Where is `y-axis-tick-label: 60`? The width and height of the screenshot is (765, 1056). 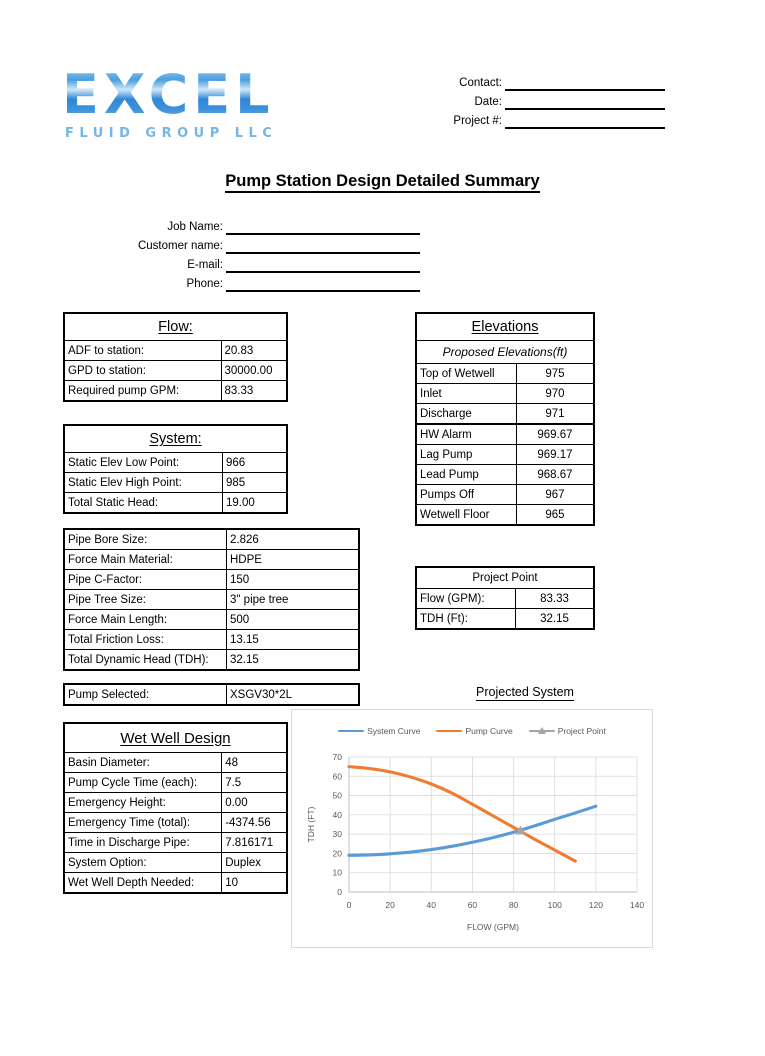 y-axis-tick-label: 60 is located at coordinates (338, 776).